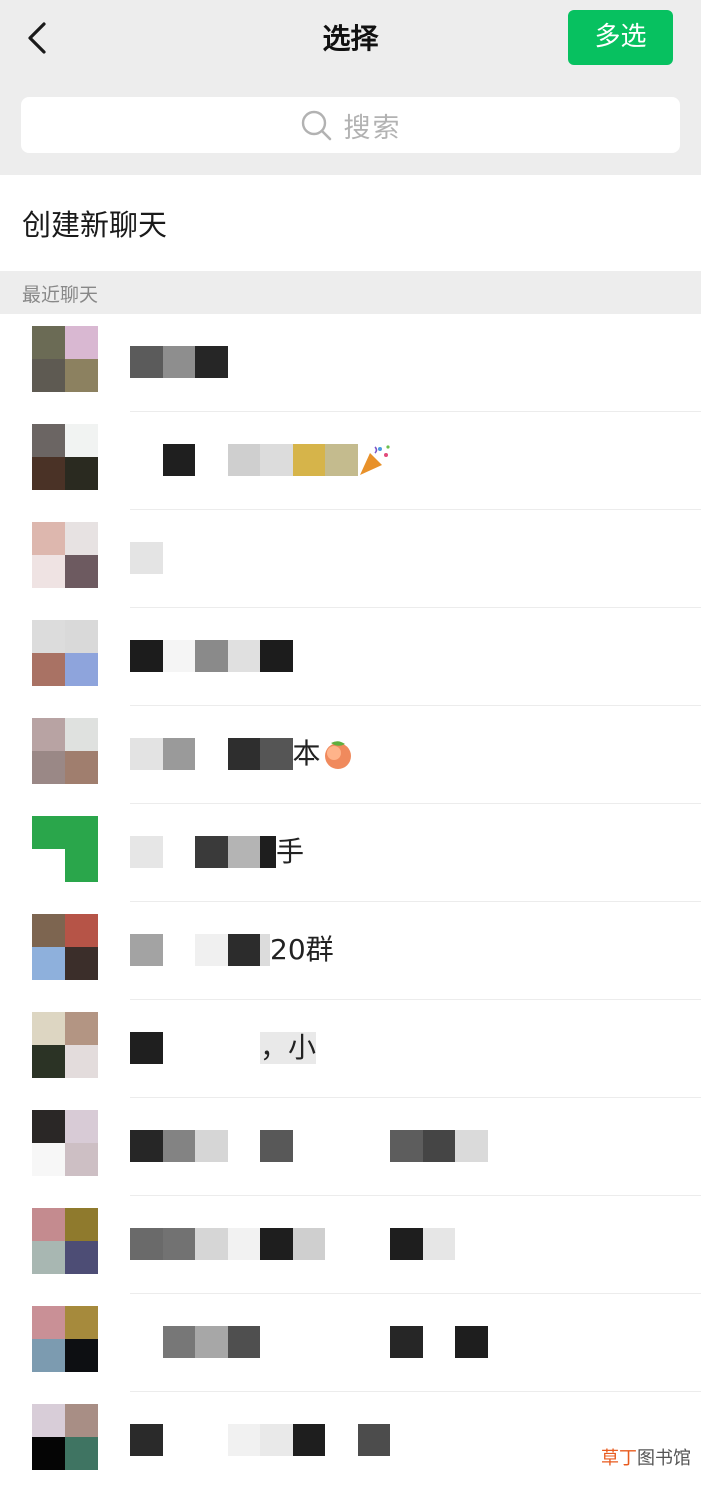  Describe the element at coordinates (350, 87) in the screenshot. I see `top-bar: 选择 多选 搜索` at that location.